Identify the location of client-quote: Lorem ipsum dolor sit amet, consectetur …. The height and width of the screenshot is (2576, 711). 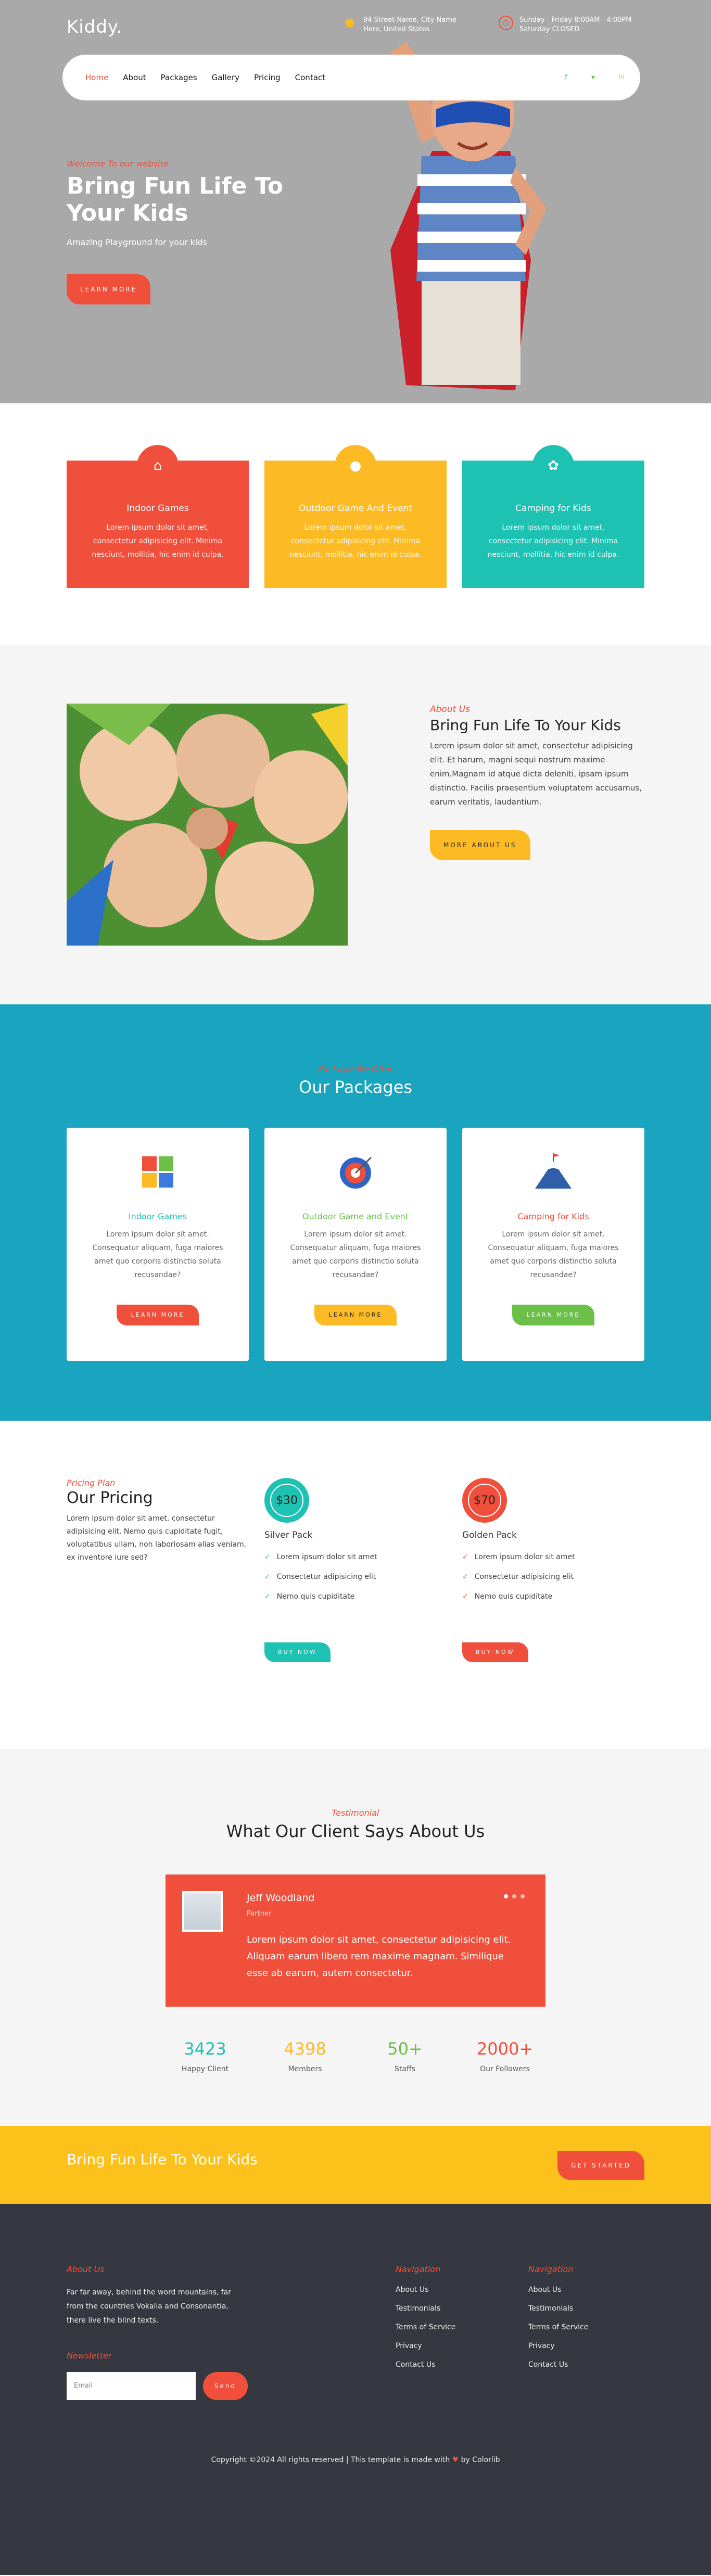
(379, 1956).